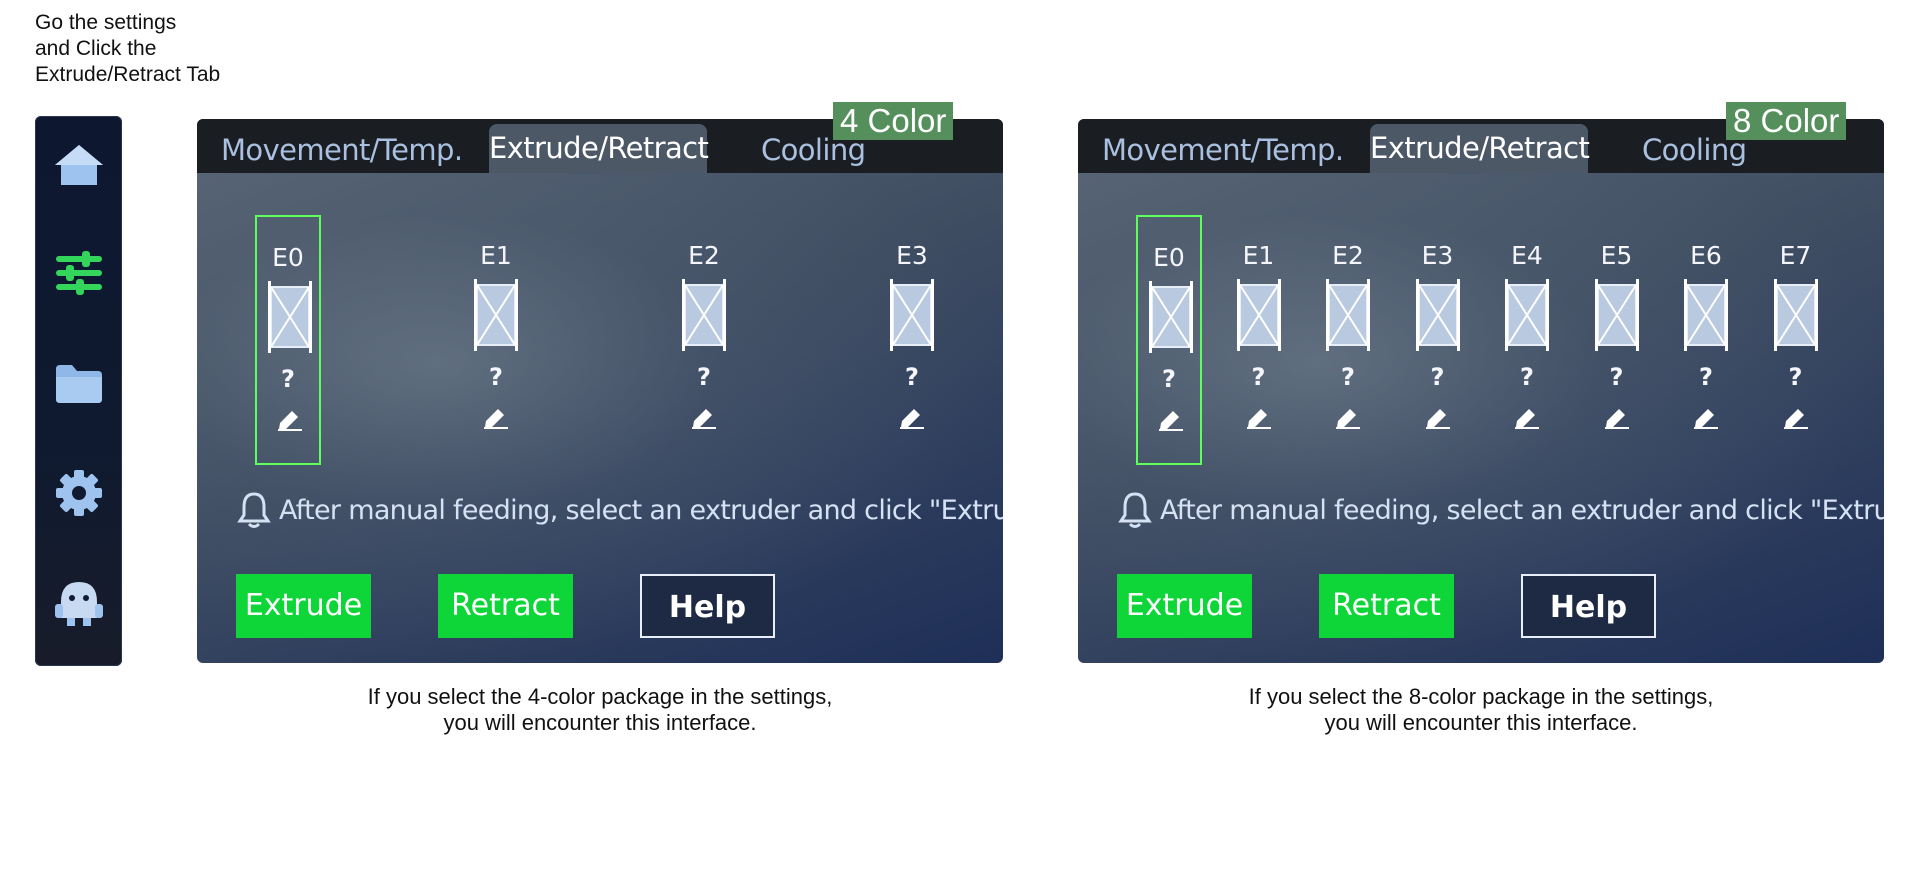  I want to click on robot-icon, so click(78, 604).